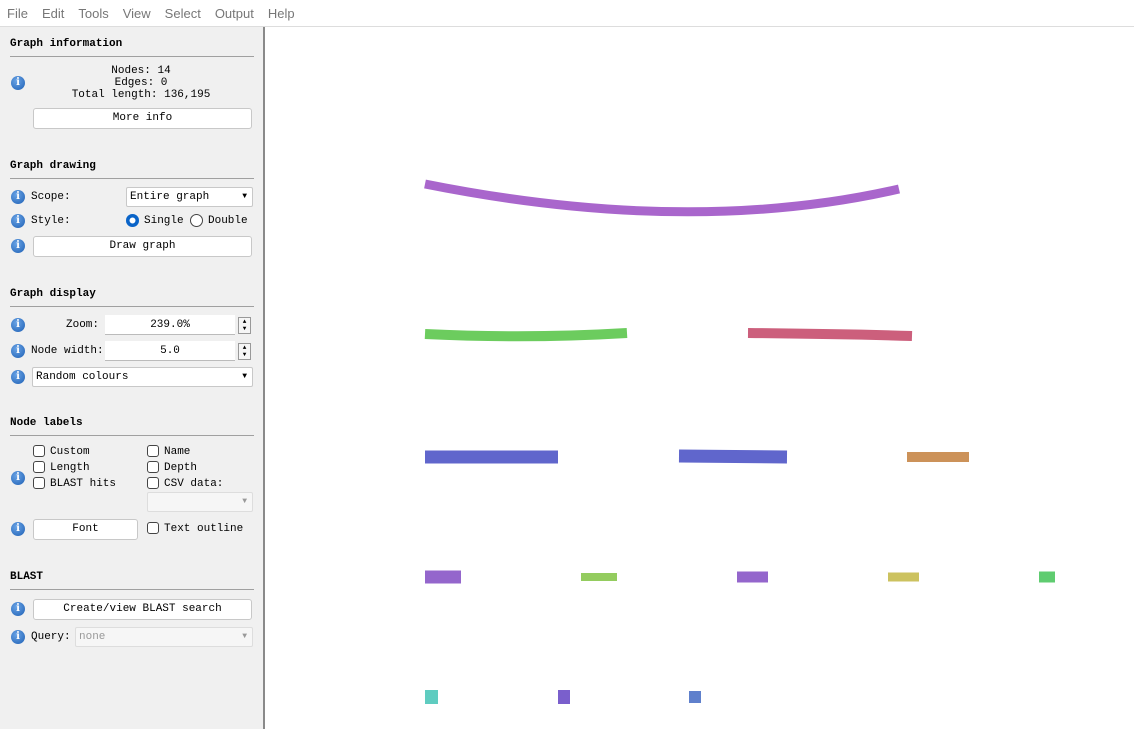  Describe the element at coordinates (164, 637) in the screenshot. I see `query-dropdown: none ▼` at that location.